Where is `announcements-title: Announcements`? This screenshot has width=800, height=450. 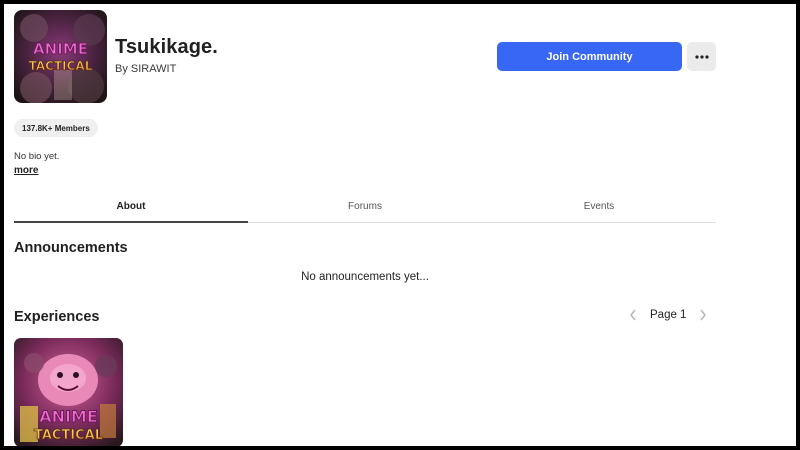
announcements-title: Announcements is located at coordinates (71, 248).